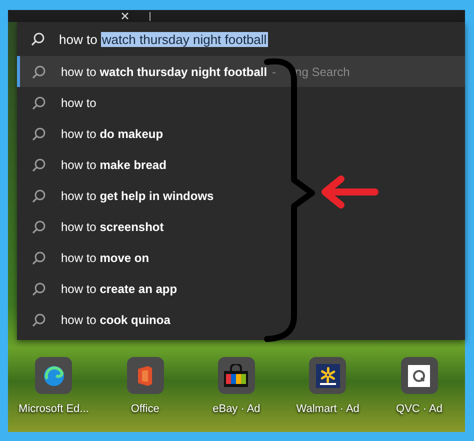  Describe the element at coordinates (241, 164) in the screenshot. I see `suggestion-item: how to make bread` at that location.